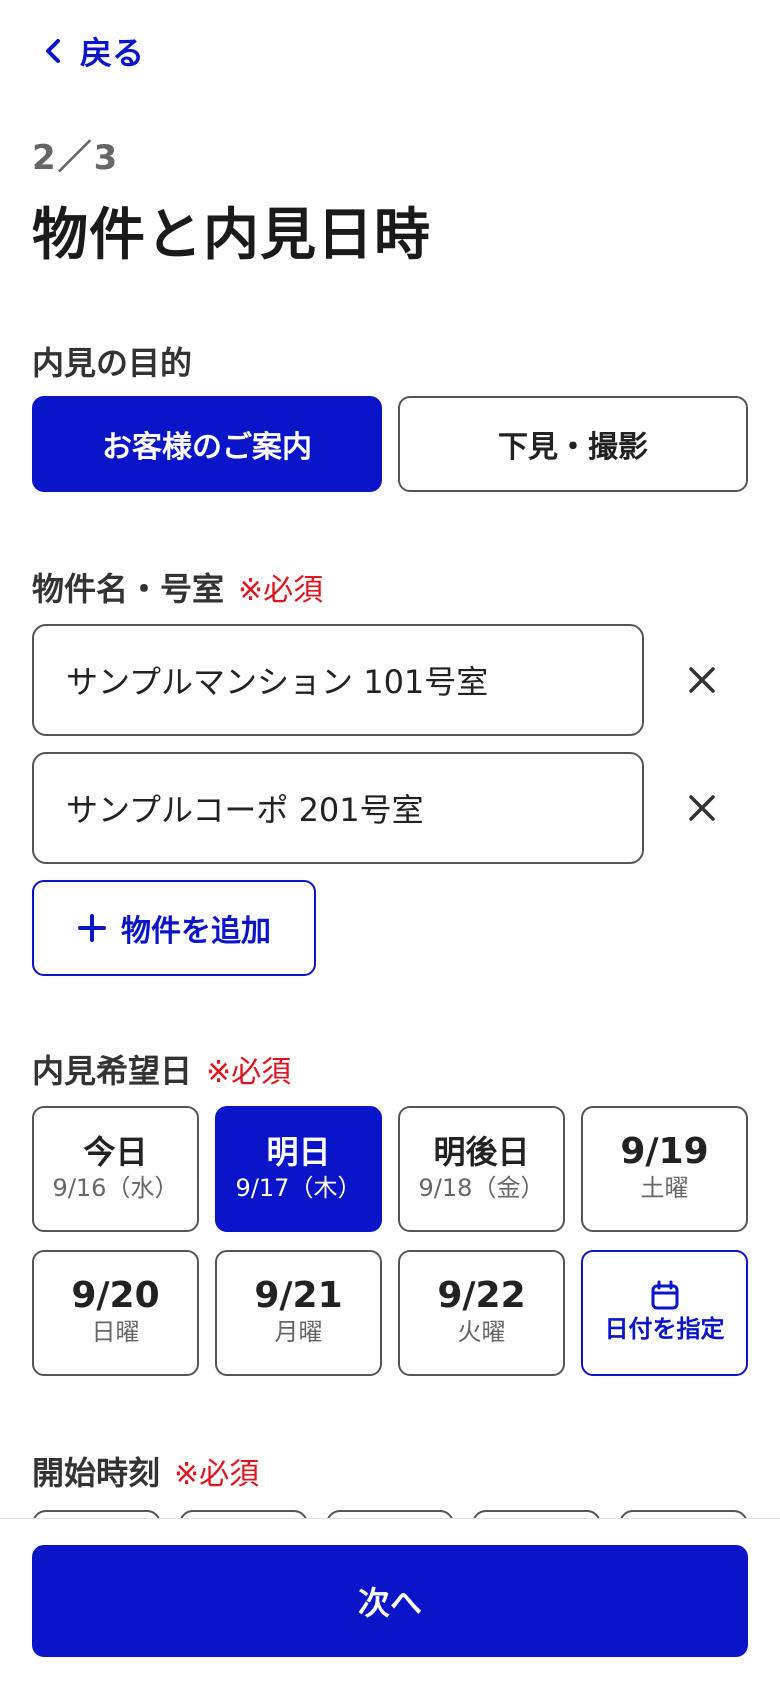  Describe the element at coordinates (298, 1295) in the screenshot. I see `date-option-main: 9/21` at that location.